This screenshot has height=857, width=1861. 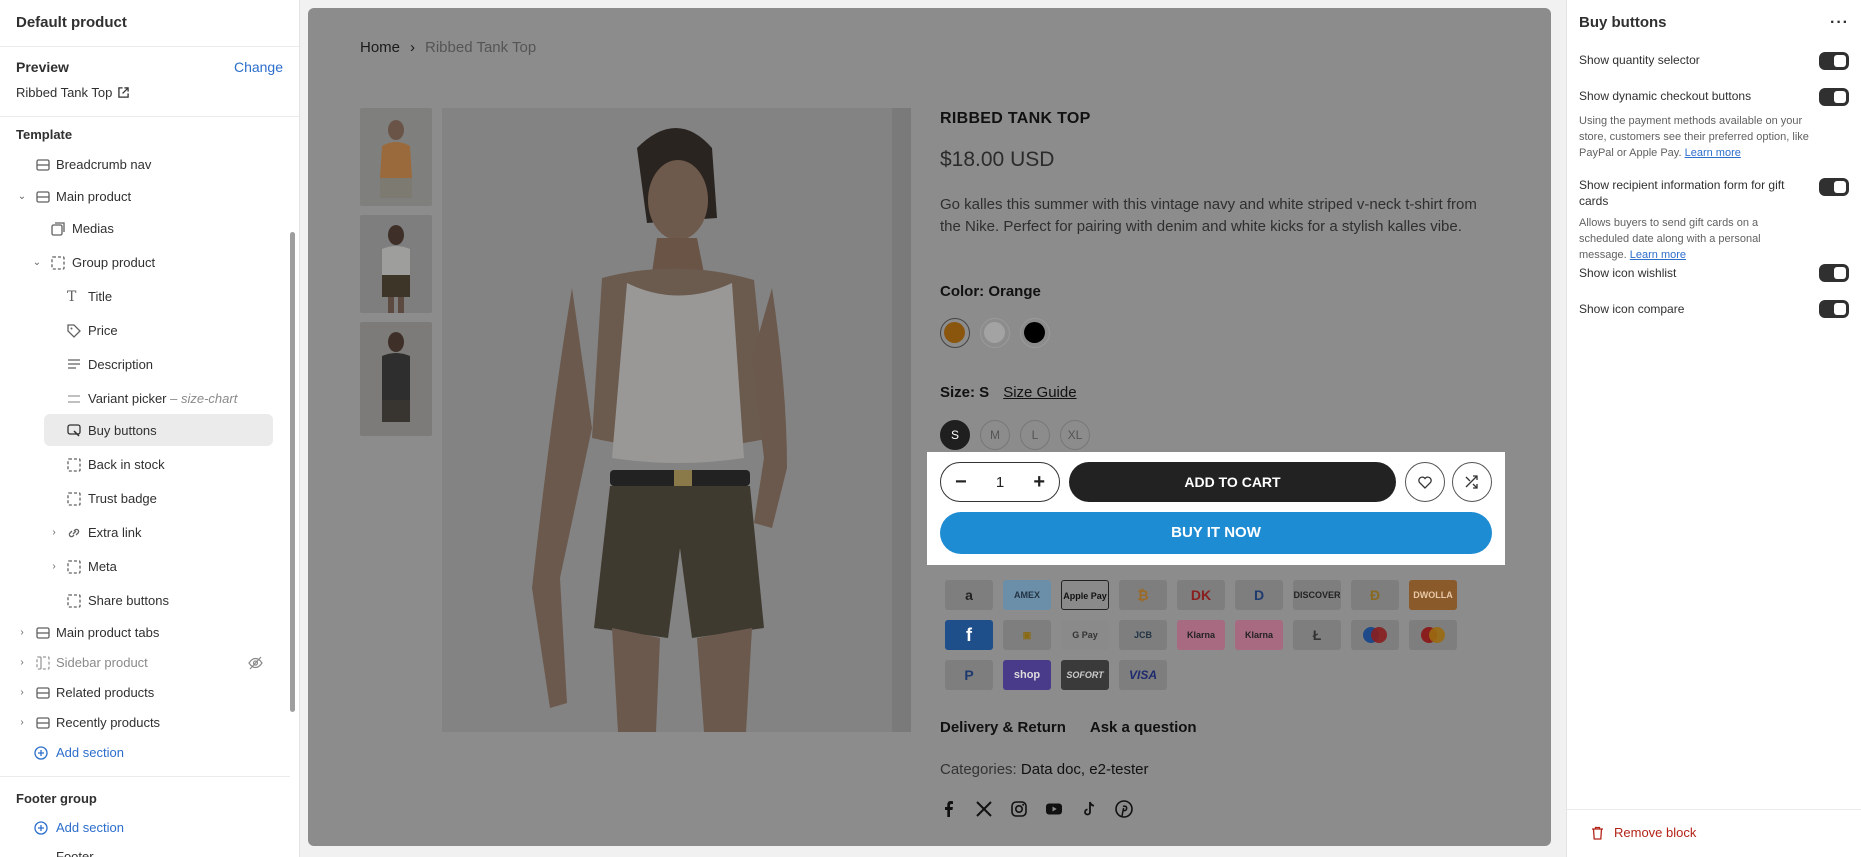 I want to click on shuffle-icon, so click(x=1471, y=482).